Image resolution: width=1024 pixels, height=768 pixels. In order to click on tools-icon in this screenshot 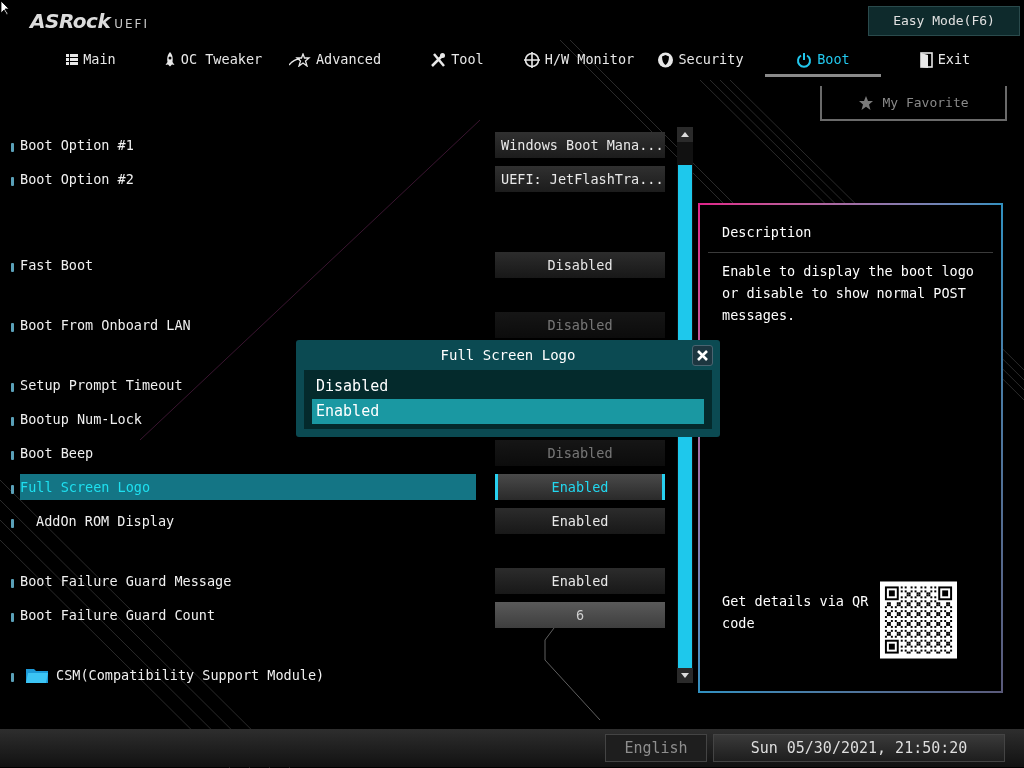, I will do `click(438, 59)`.